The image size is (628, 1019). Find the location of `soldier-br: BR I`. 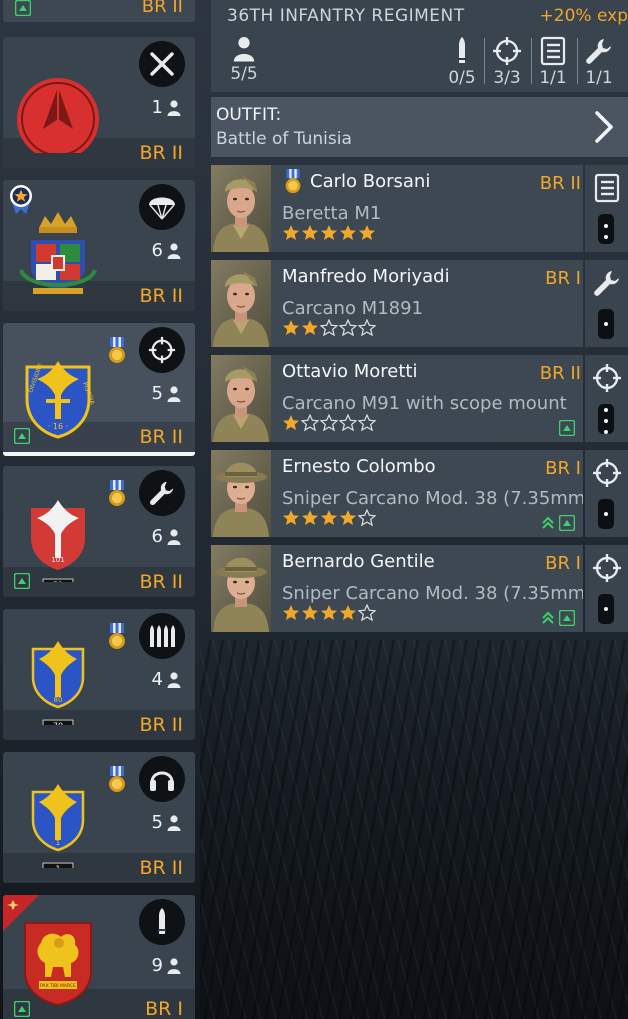

soldier-br: BR I is located at coordinates (561, 278).